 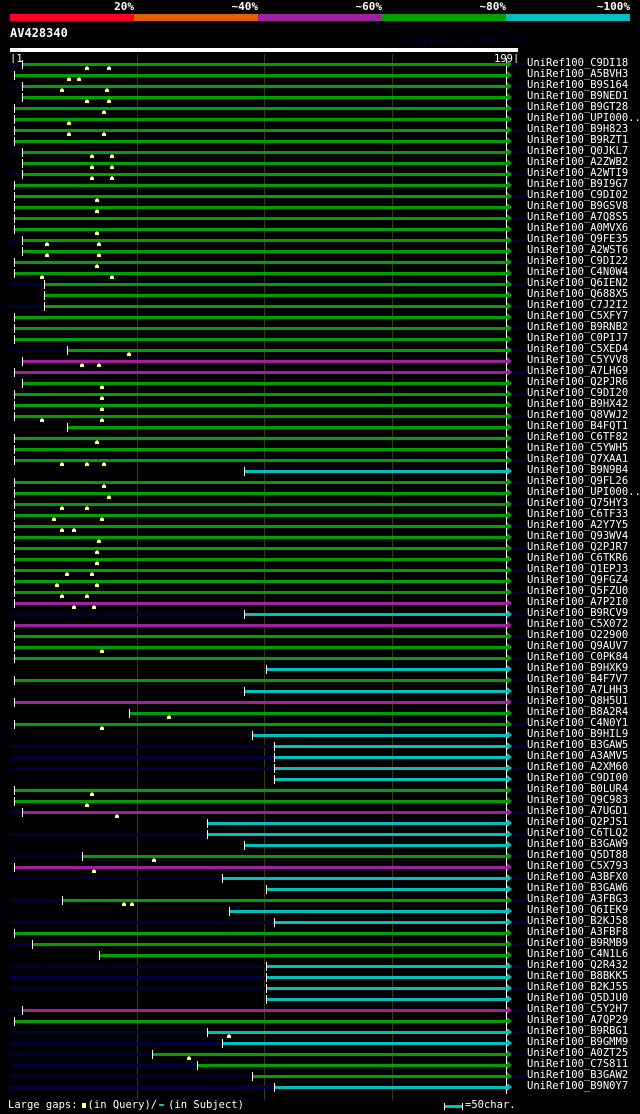 I want to click on hit-name-link: UniRef100_B9N0Y7, so click(x=577, y=1086).